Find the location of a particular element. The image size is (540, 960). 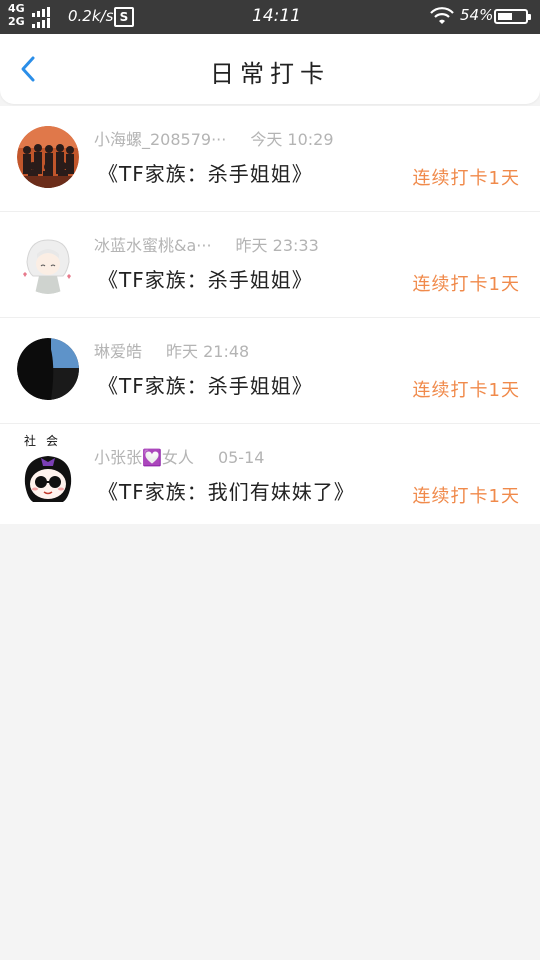

entry-meta: 琳爱皓 昨天 21:48 is located at coordinates (171, 350).